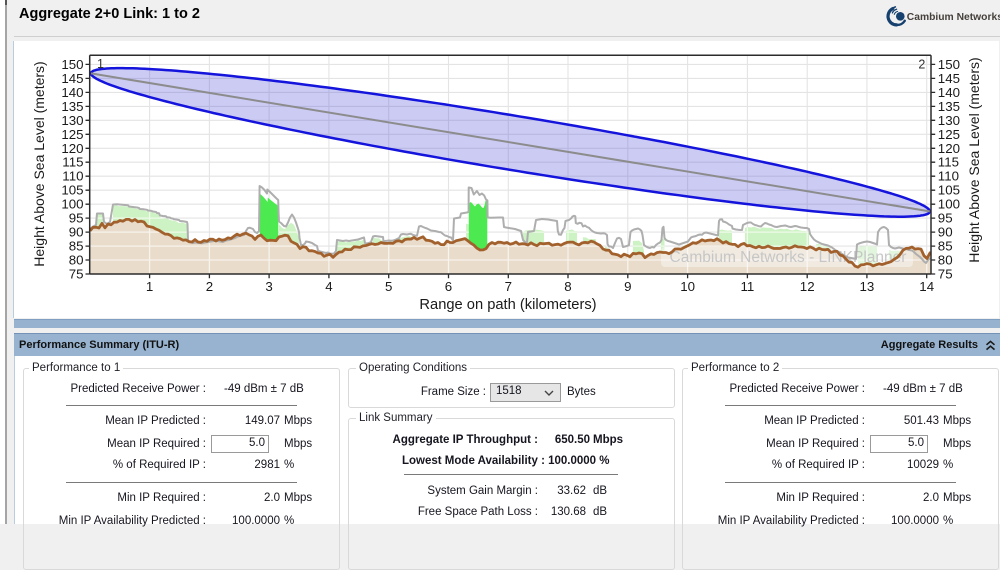 This screenshot has height=570, width=1000. I want to click on svg-text: 6, so click(448, 286).